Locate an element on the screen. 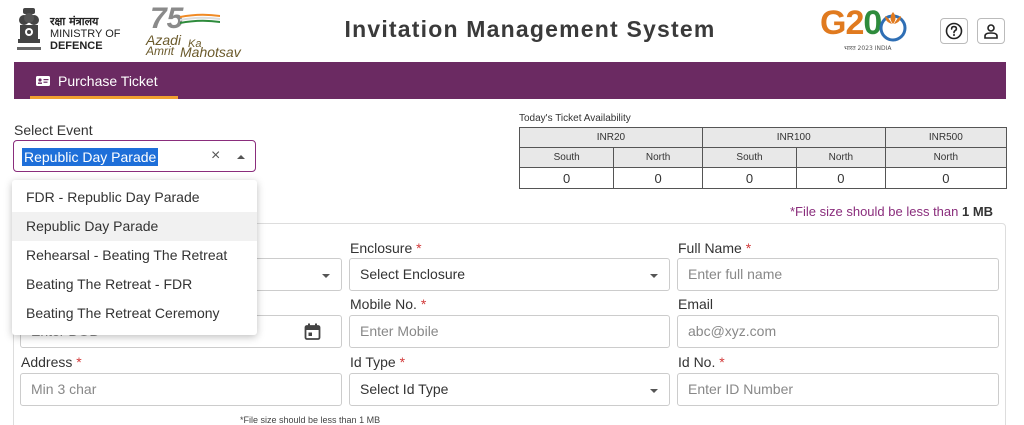  address-label: Address * is located at coordinates (51, 362).